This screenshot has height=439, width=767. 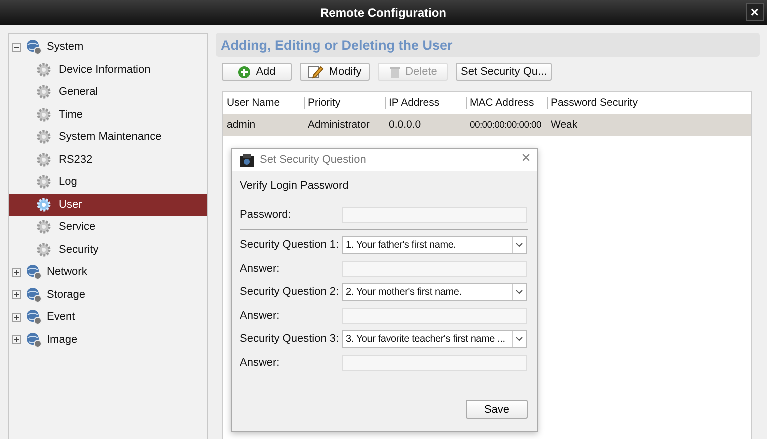 I want to click on field-label: Password:, so click(x=266, y=214).